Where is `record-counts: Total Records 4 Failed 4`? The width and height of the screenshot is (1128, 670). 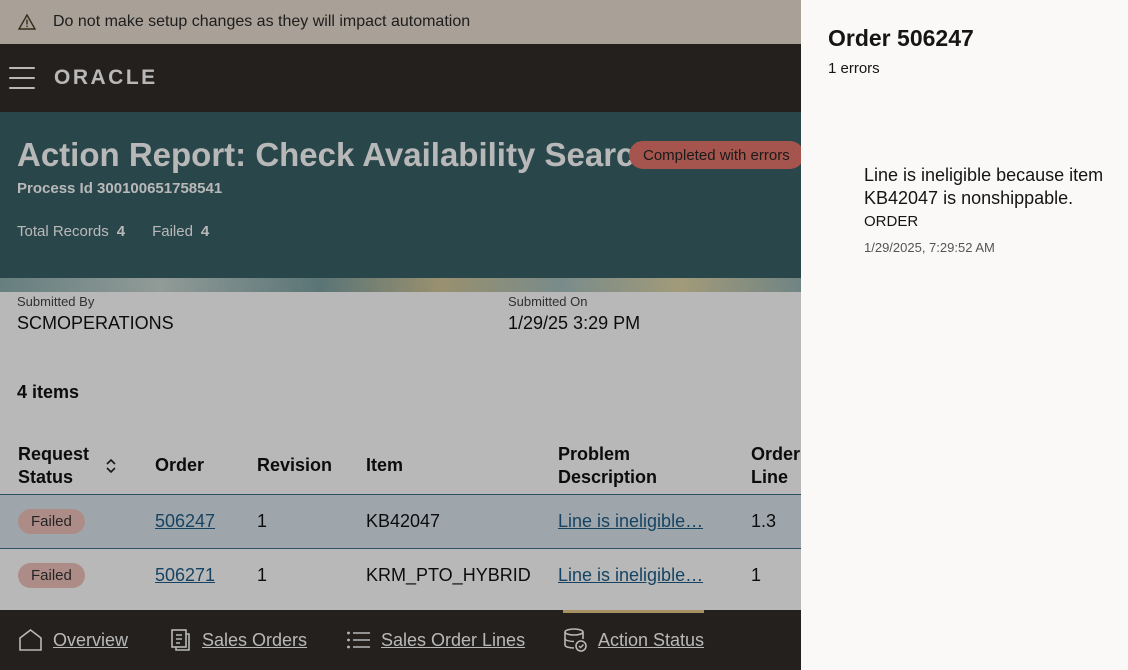
record-counts: Total Records 4 Failed 4 is located at coordinates (126, 231).